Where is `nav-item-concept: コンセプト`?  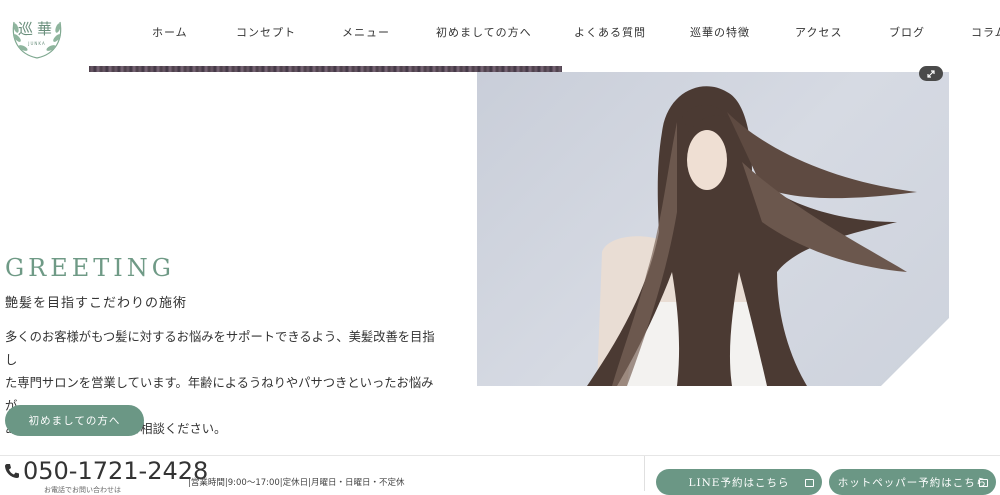
nav-item-concept: コンセプト is located at coordinates (266, 32).